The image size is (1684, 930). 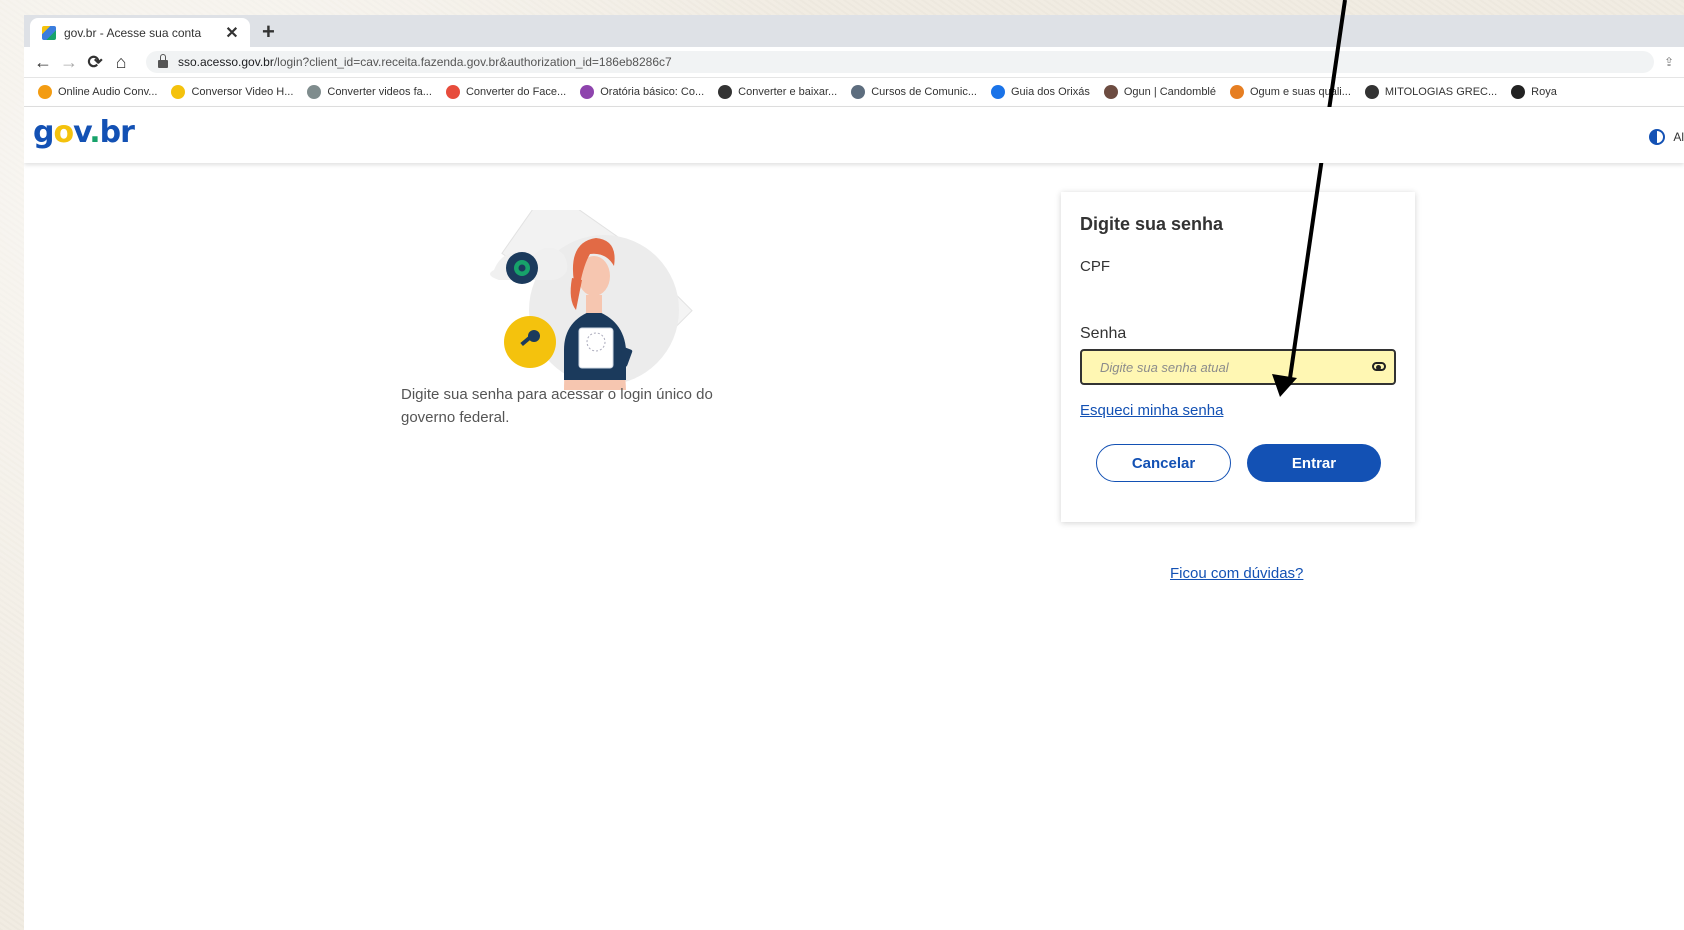 I want to click on bookmark-label: Ogun | Candomblé, so click(x=1169, y=92).